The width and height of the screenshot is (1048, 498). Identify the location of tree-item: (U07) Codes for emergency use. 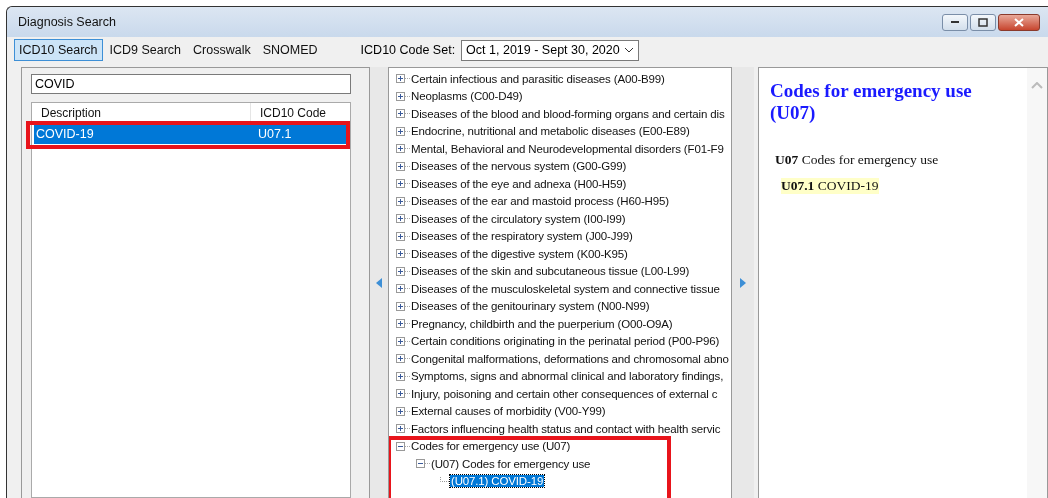
(511, 463).